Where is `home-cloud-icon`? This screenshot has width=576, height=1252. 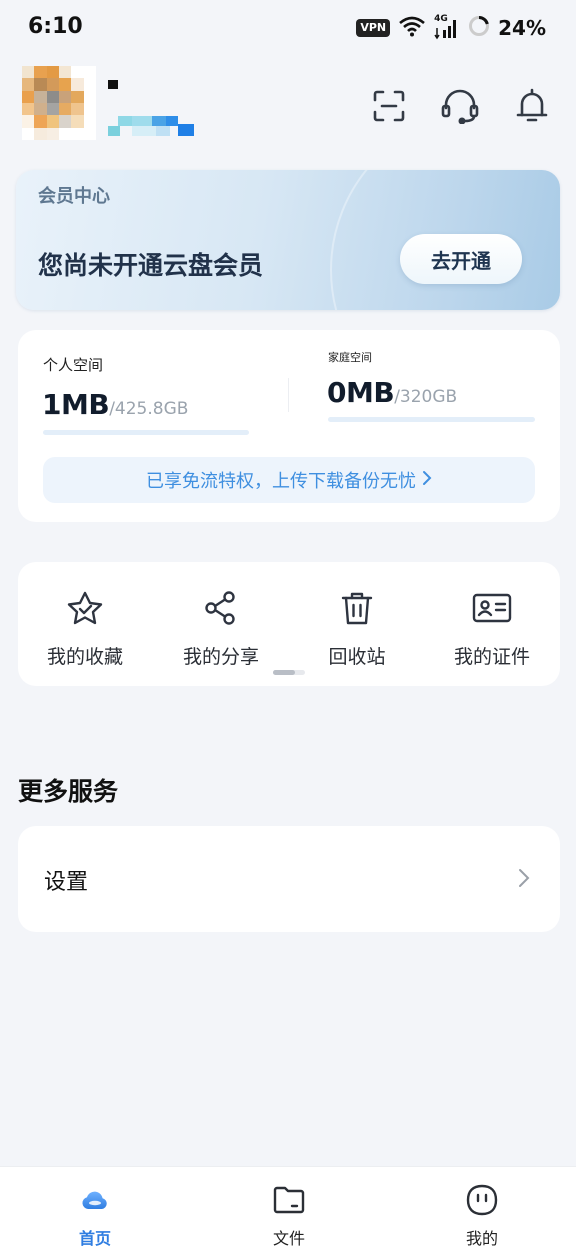 home-cloud-icon is located at coordinates (95, 1200).